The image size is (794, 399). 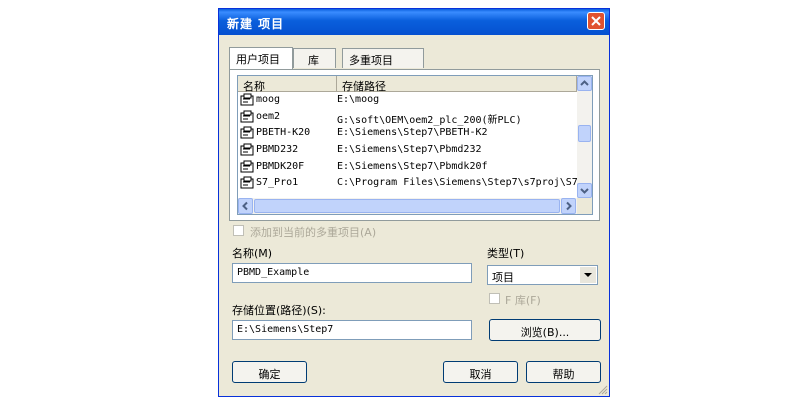 What do you see at coordinates (279, 310) in the screenshot?
I see `location-label: 存储位置(路径)(S):` at bounding box center [279, 310].